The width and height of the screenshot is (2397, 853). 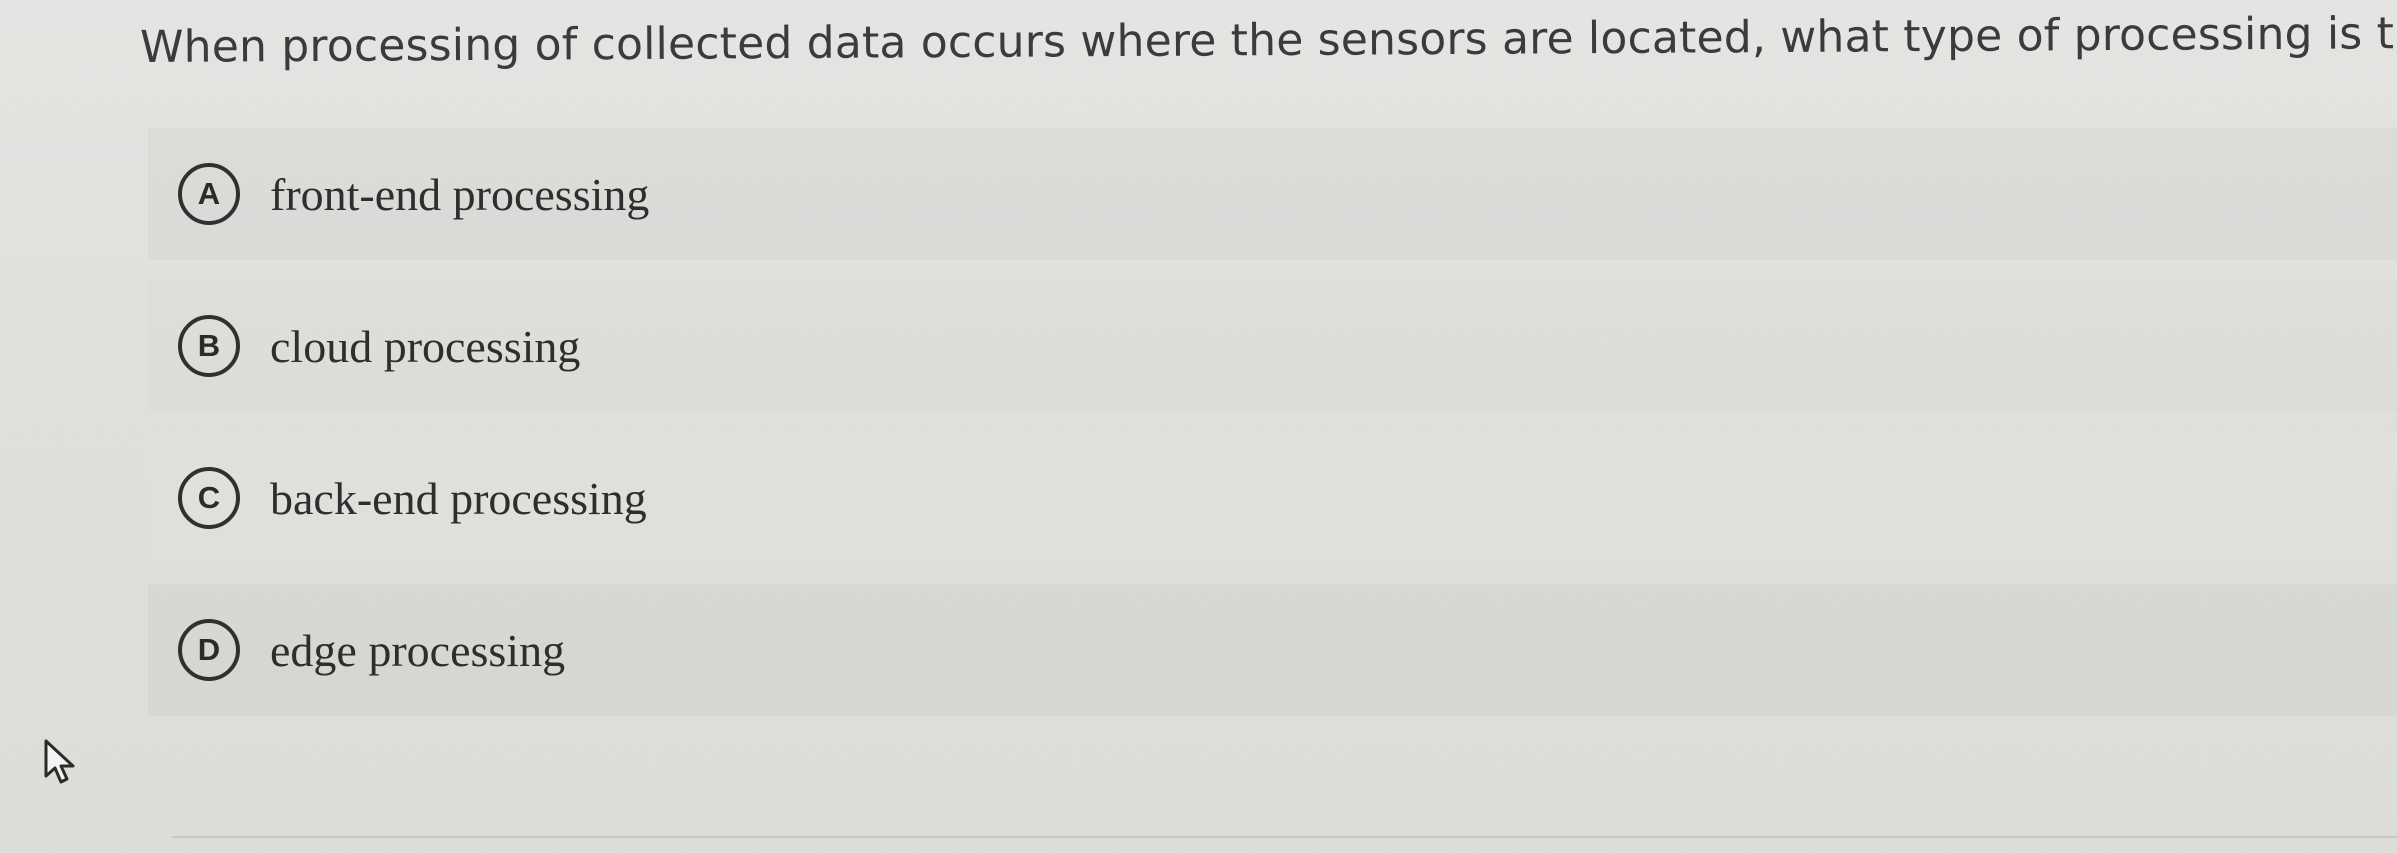 What do you see at coordinates (460, 194) in the screenshot?
I see `option-a-label: front-end processing` at bounding box center [460, 194].